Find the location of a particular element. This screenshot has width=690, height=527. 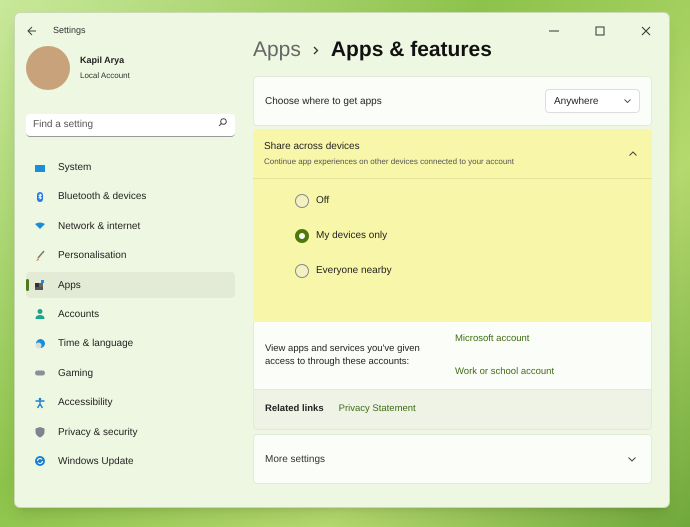

account-name: Kapil Arya is located at coordinates (103, 61).